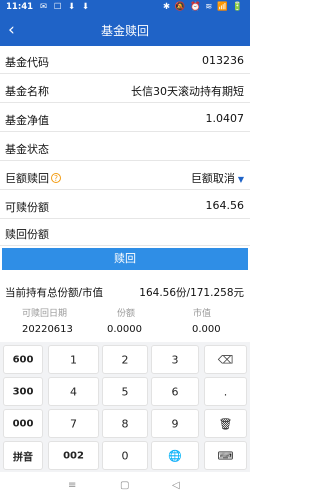 The image size is (320, 500). I want to click on large-redeem-label: 巨额赎回, so click(27, 178).